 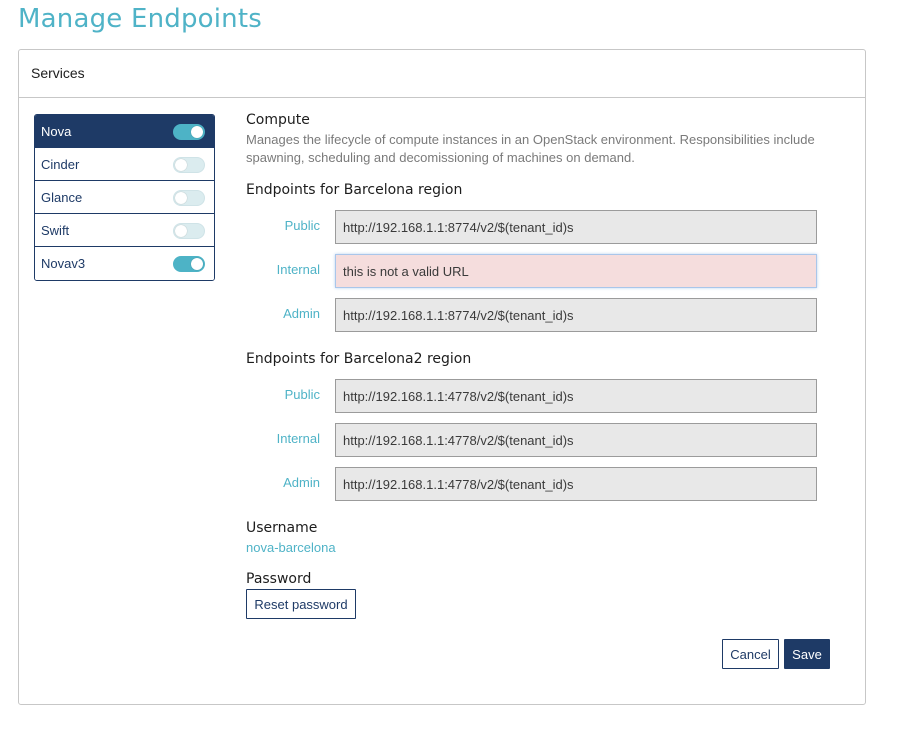 I want to click on service-item-nova: Nova, so click(x=124, y=131).